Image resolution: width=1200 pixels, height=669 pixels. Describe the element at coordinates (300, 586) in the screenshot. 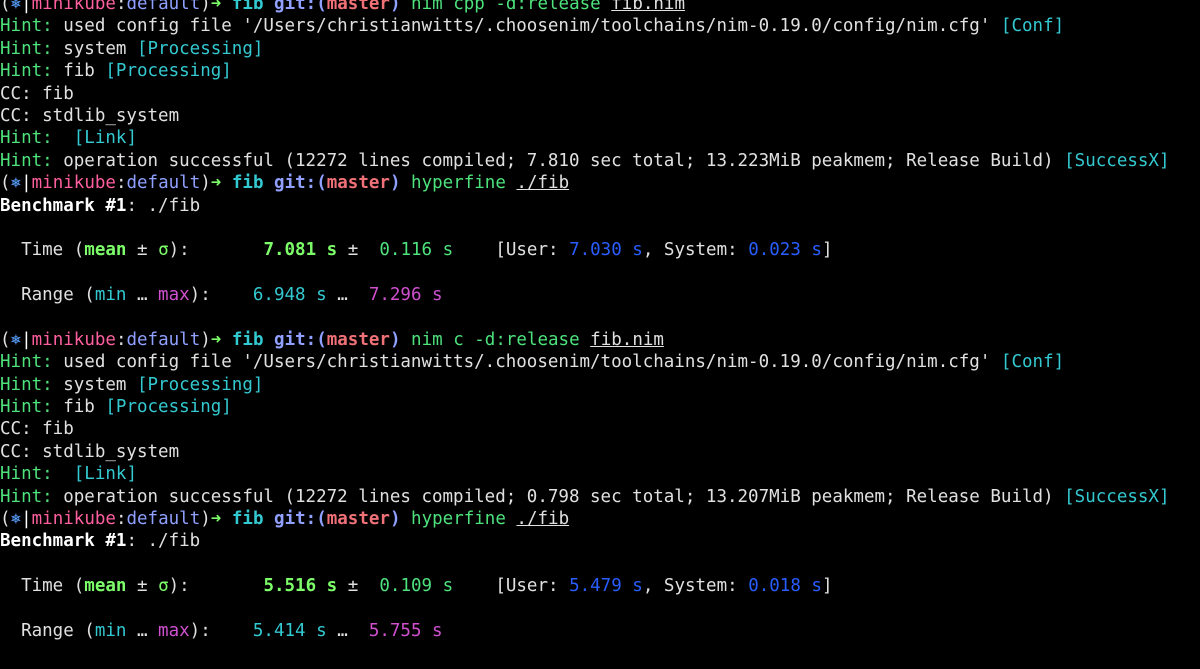

I see `mean-value: 5.516 s` at that location.